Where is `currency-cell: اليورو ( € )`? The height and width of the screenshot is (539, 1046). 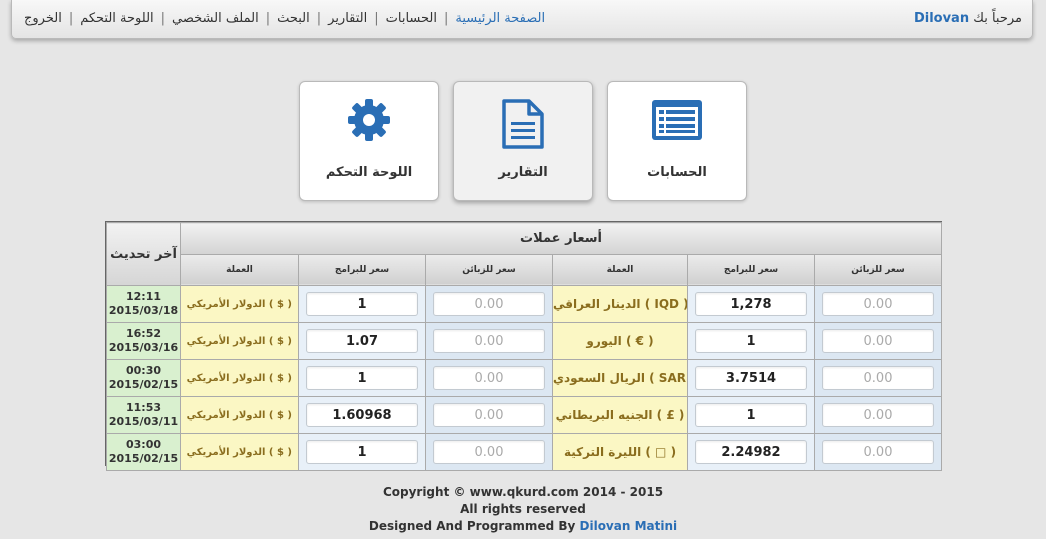 currency-cell: اليورو ( € ) is located at coordinates (620, 341).